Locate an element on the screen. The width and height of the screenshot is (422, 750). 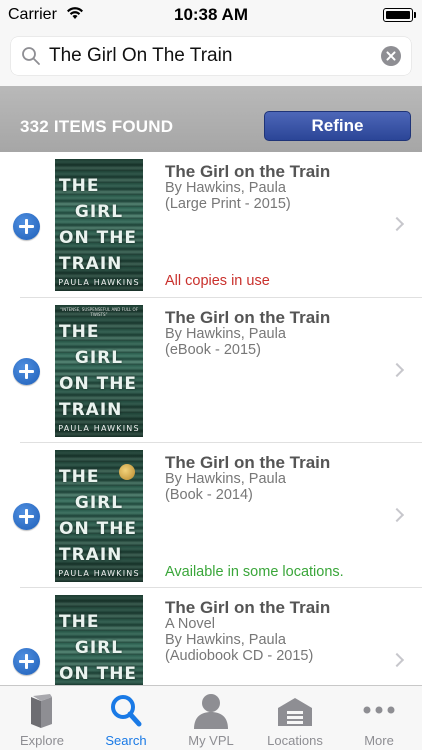
item-subtitle: A Novel is located at coordinates (190, 624).